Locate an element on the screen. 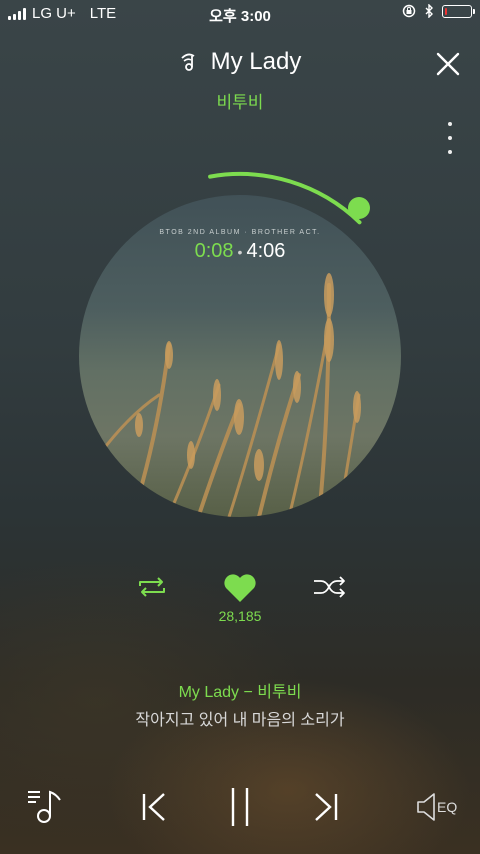 The width and height of the screenshot is (480, 854). repeat-icon is located at coordinates (152, 587).